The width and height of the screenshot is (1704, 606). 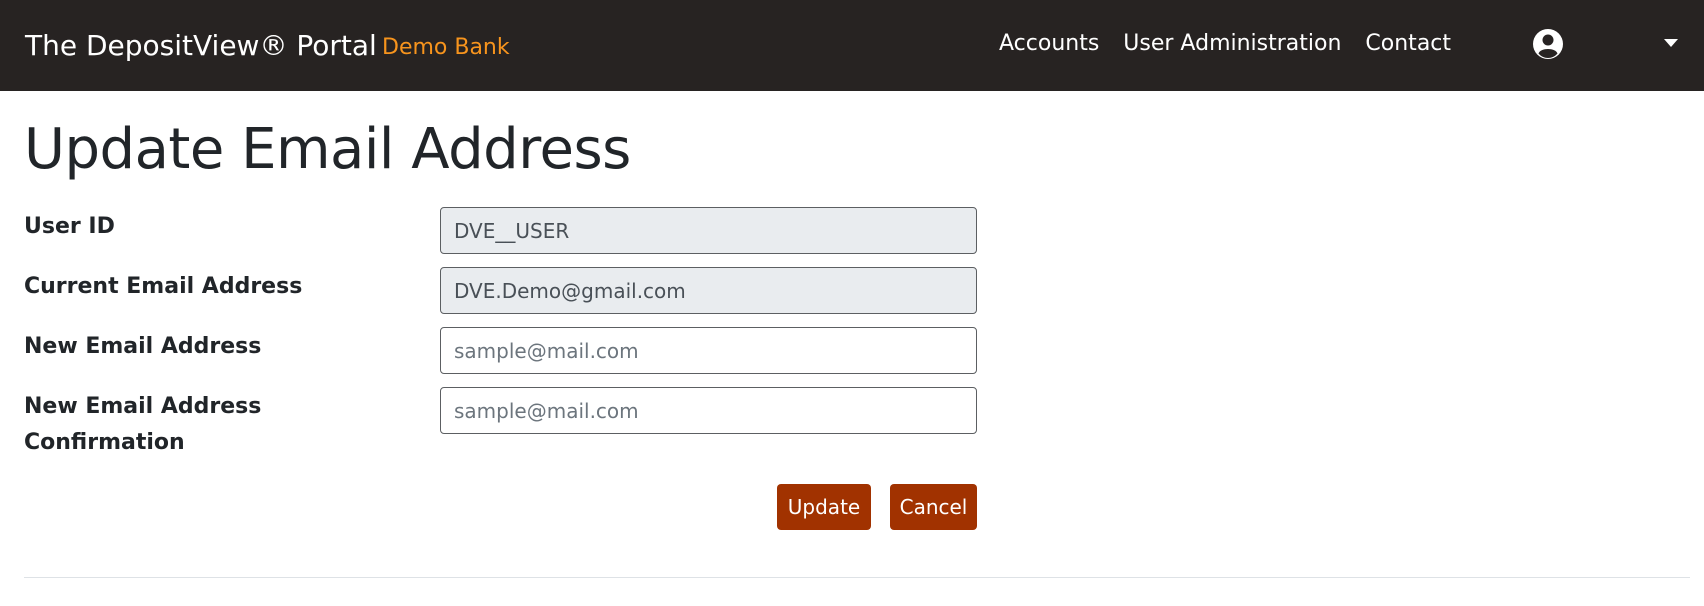 What do you see at coordinates (201, 46) in the screenshot?
I see `brand-title: The DepositView® Portal` at bounding box center [201, 46].